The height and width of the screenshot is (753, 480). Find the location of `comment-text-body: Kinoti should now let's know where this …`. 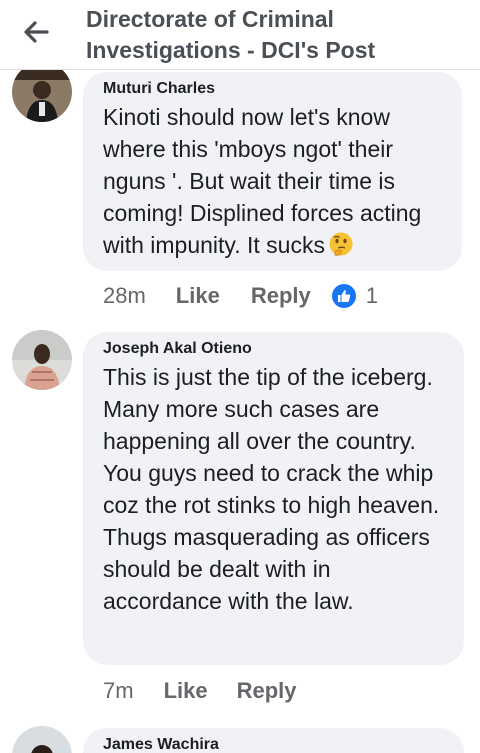

comment-text-body: Kinoti should now let's know where this … is located at coordinates (262, 181).